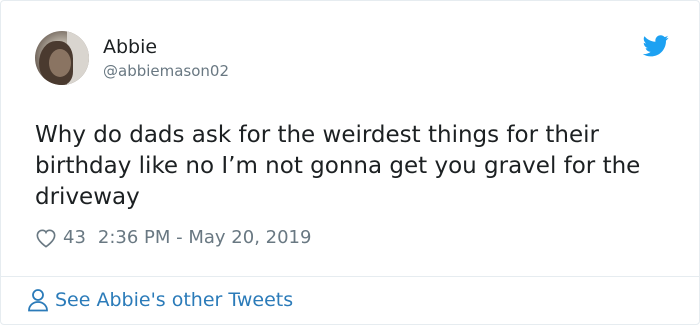 The width and height of the screenshot is (700, 325). I want to click on tweet-header: Abbie @abbiemason02, so click(132, 58).